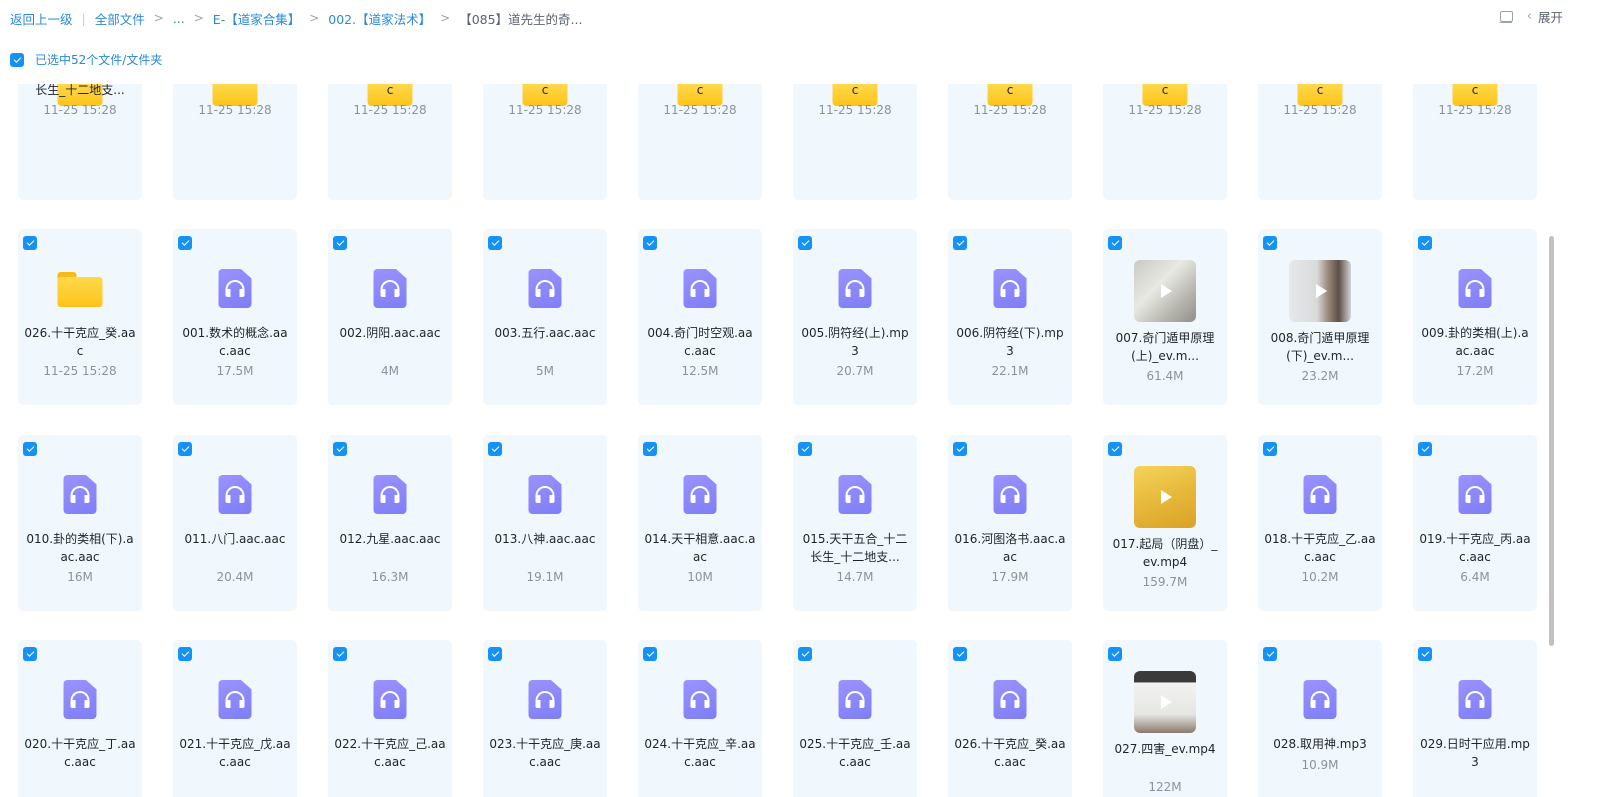 This screenshot has width=1617, height=797. I want to click on file-card: 022.十干克应_己.aac 11-25 15:28, so click(1010, 142).